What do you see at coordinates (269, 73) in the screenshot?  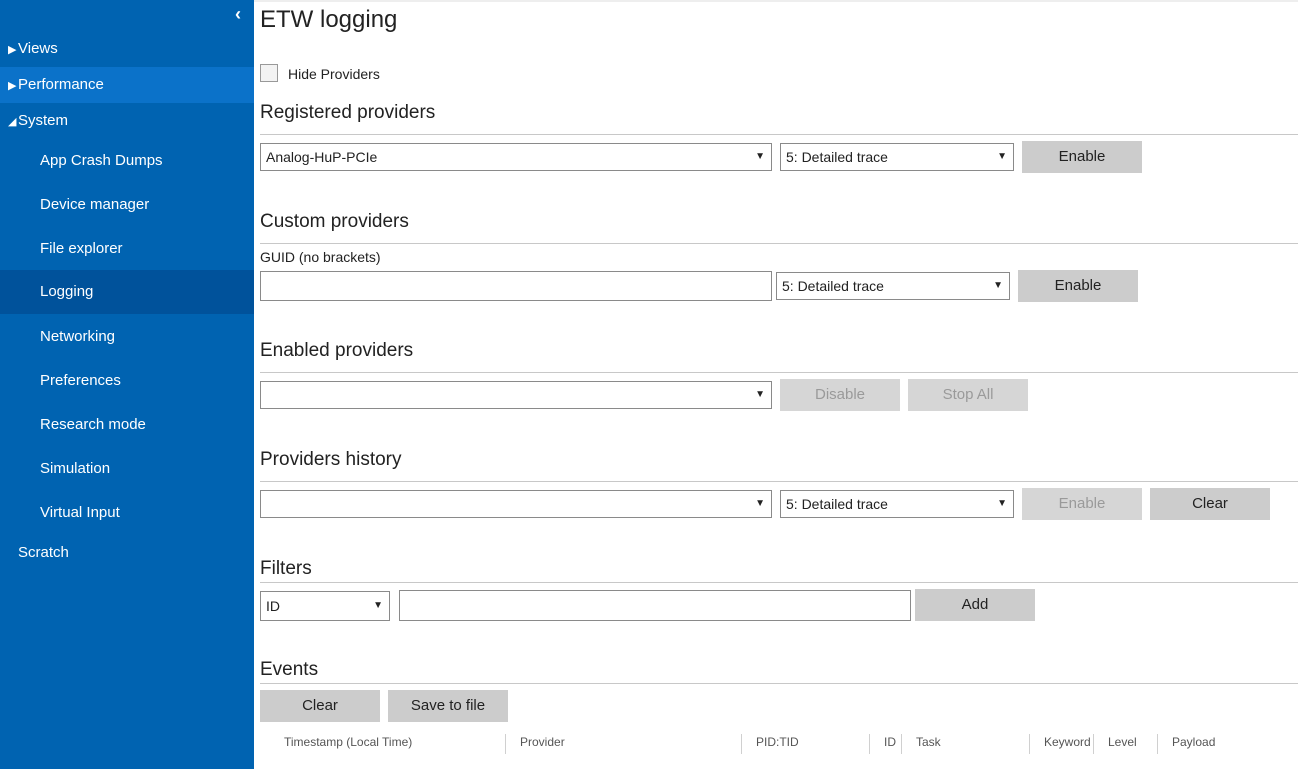 I see `hide-providers-checkbox` at bounding box center [269, 73].